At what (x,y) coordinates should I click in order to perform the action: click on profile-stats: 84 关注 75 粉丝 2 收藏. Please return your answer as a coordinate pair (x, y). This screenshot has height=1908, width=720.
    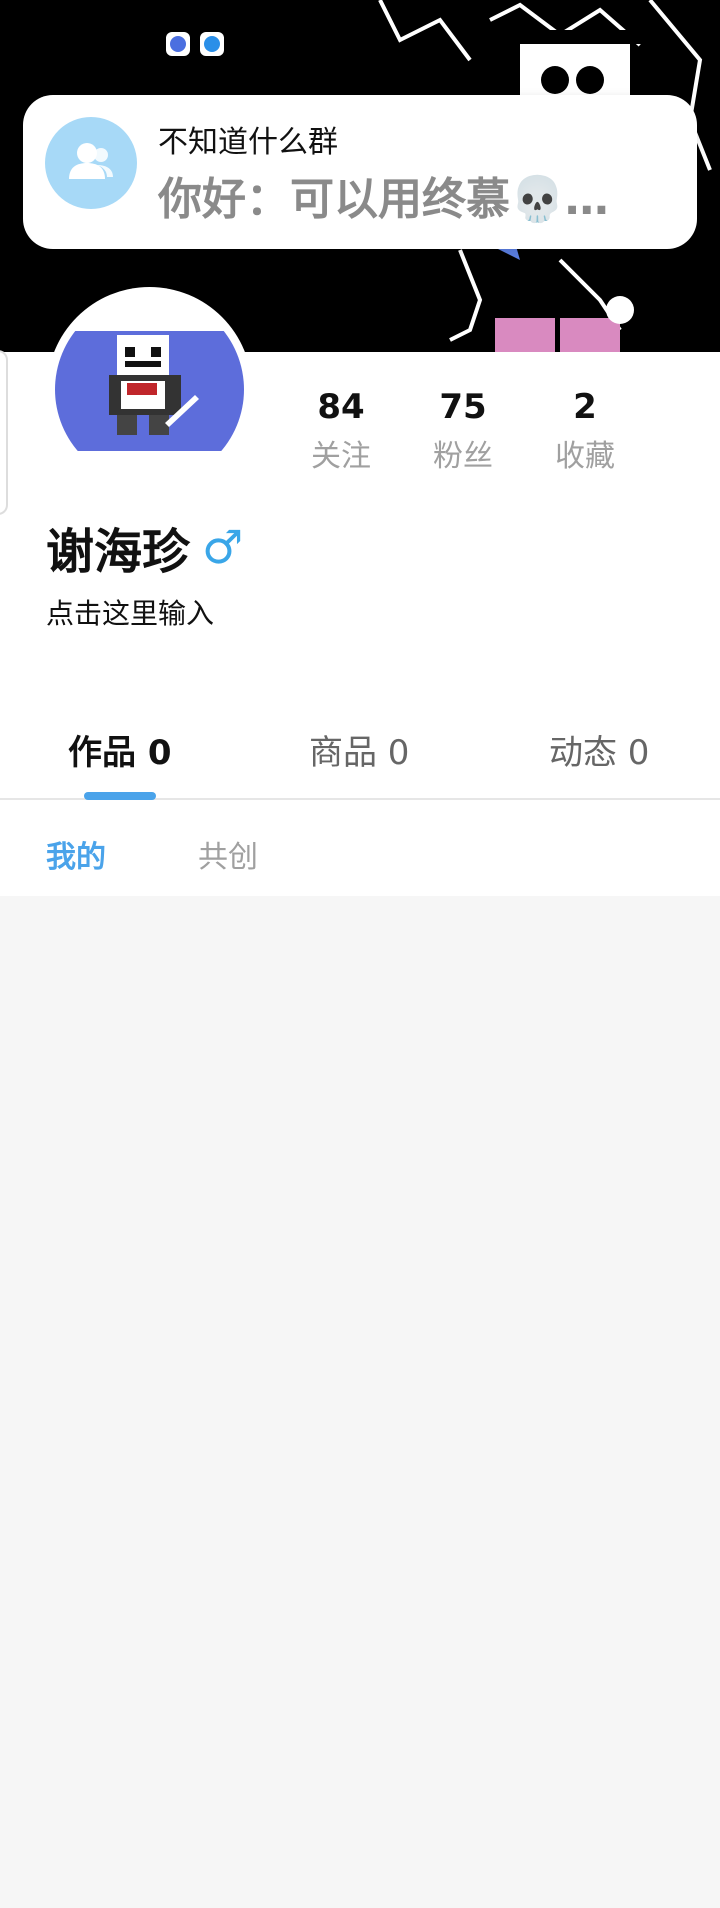
    Looking at the image, I should click on (482, 430).